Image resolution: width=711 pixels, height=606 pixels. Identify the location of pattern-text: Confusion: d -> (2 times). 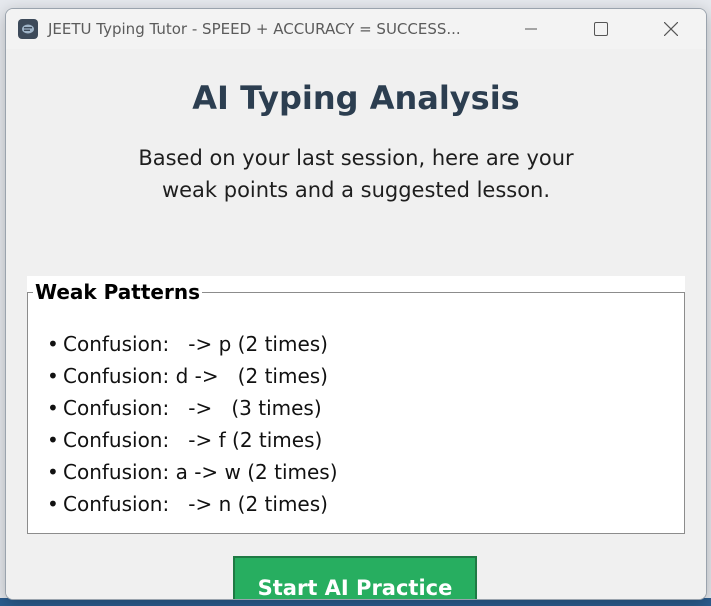
(195, 376).